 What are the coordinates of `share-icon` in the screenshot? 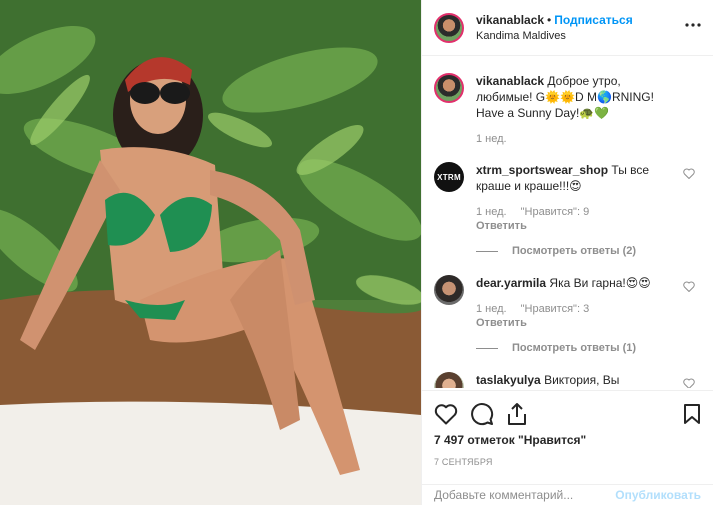 It's located at (517, 414).